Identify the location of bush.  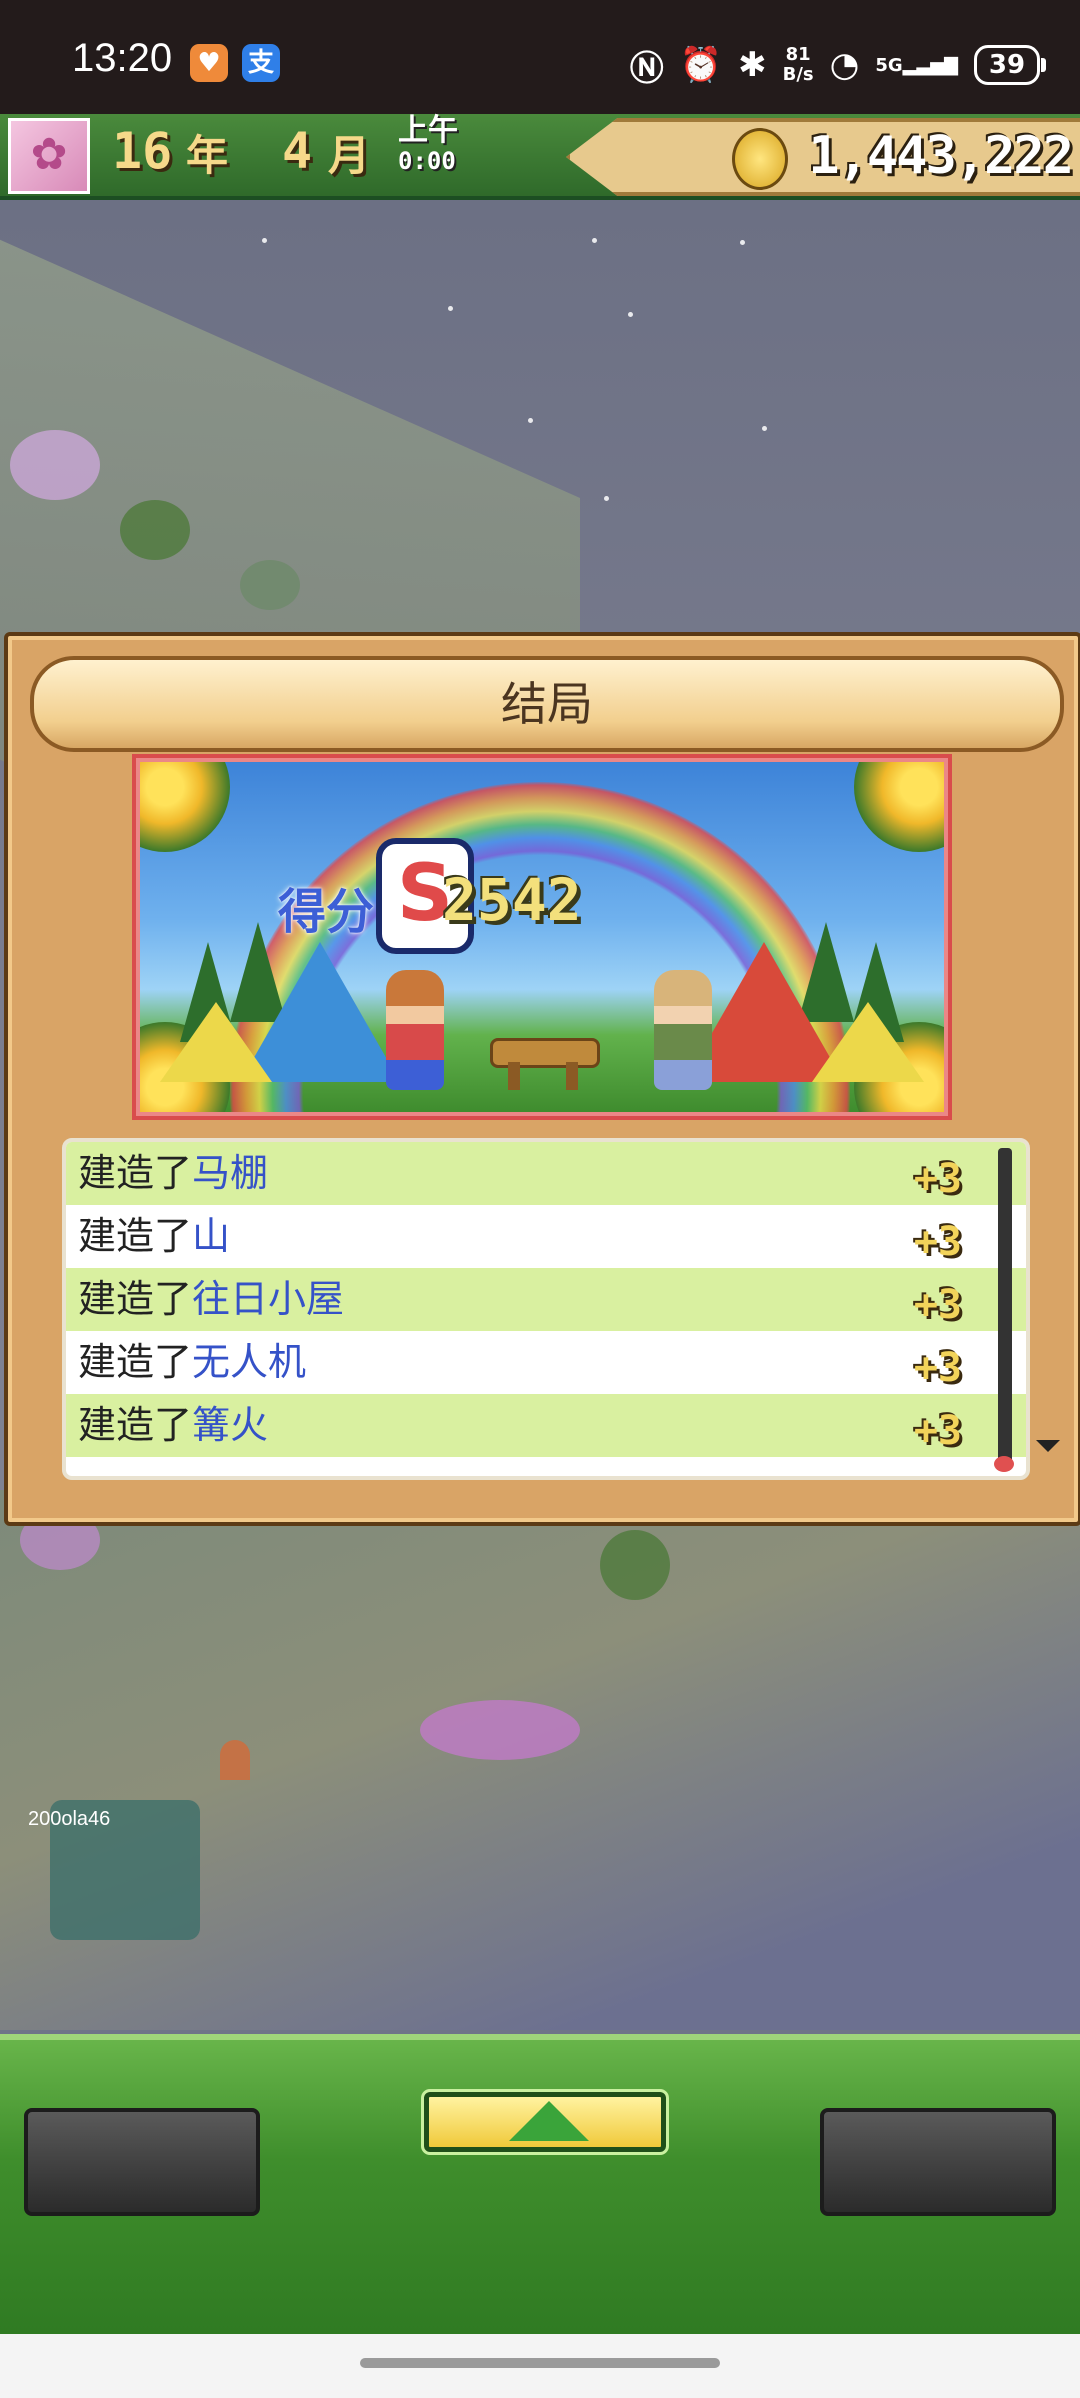
(270, 585).